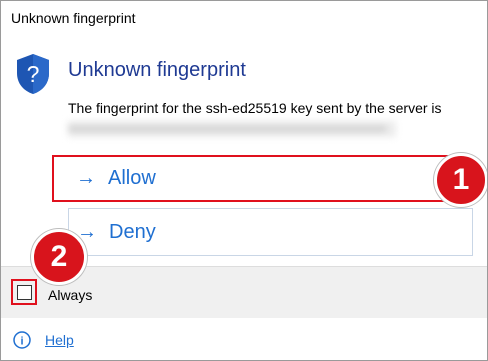 The image size is (488, 361). Describe the element at coordinates (132, 178) in the screenshot. I see `allow-label: Allow` at that location.